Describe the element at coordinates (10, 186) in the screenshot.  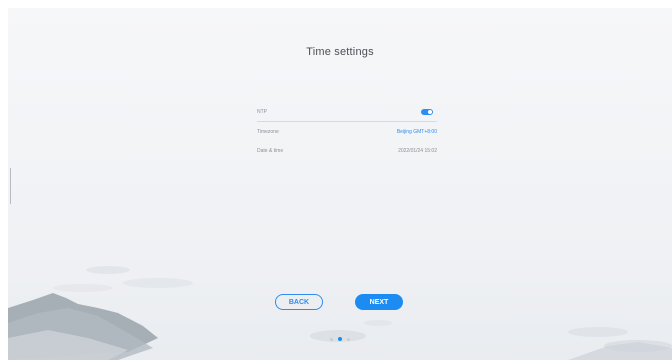
I see `left-edge-line` at that location.